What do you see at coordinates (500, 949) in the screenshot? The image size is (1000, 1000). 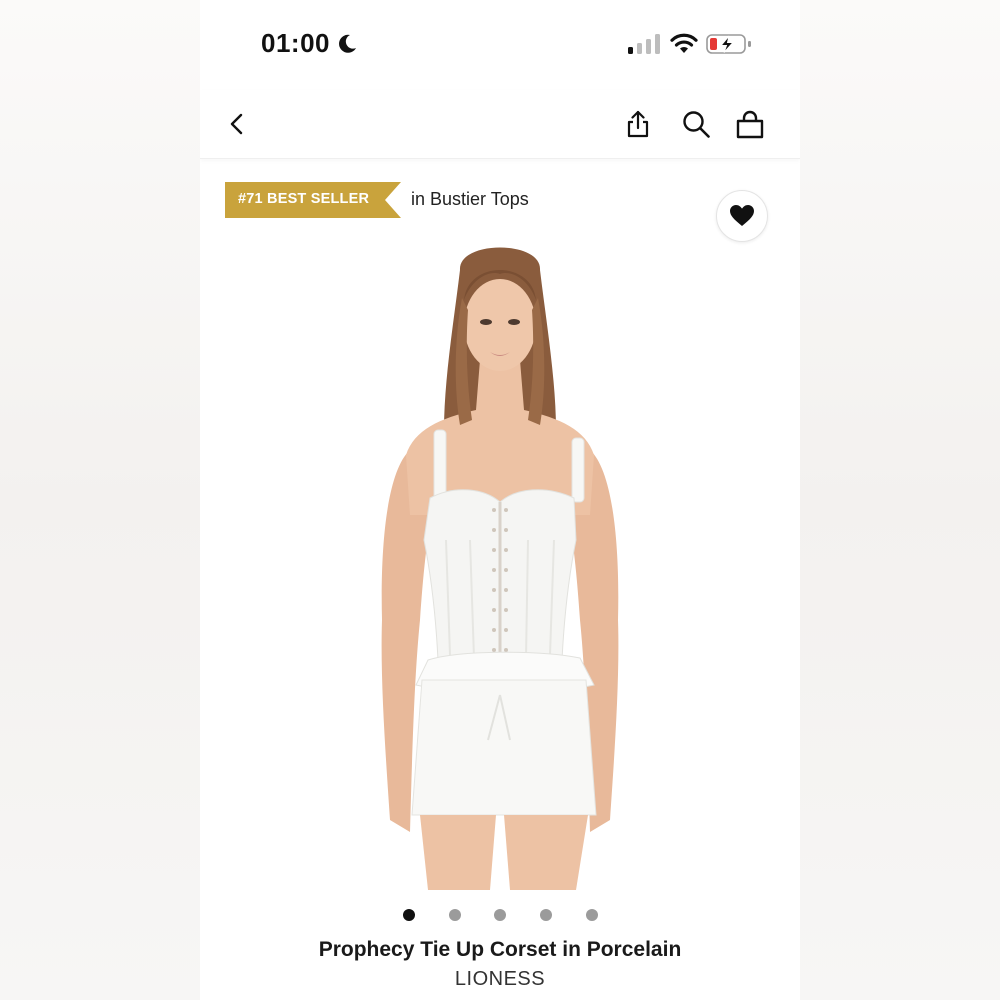 I see `product-title: Prophecy Tie Up Corset in Porcelain` at bounding box center [500, 949].